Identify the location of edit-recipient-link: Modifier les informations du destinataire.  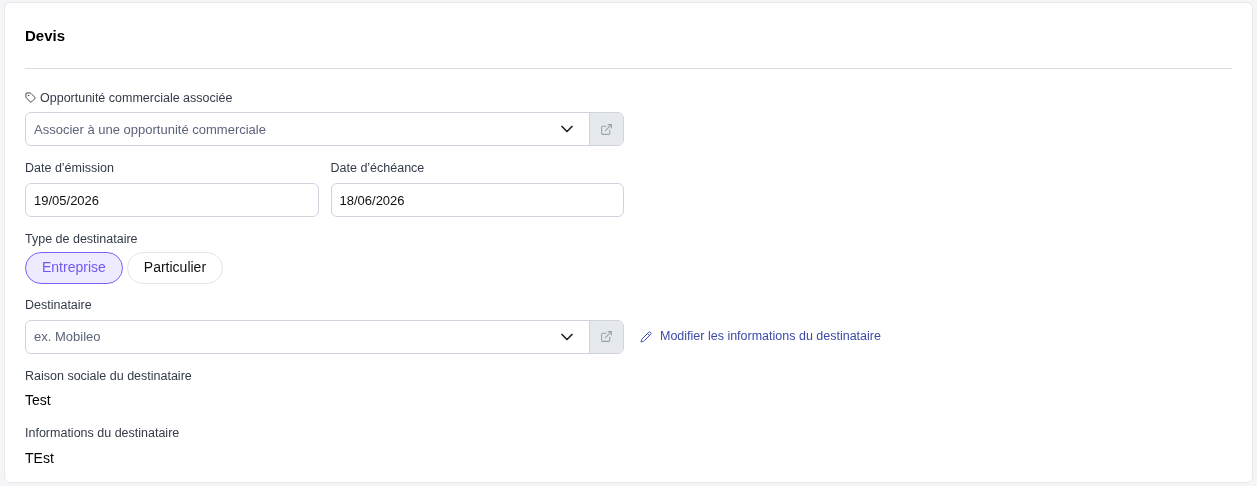
(760, 336).